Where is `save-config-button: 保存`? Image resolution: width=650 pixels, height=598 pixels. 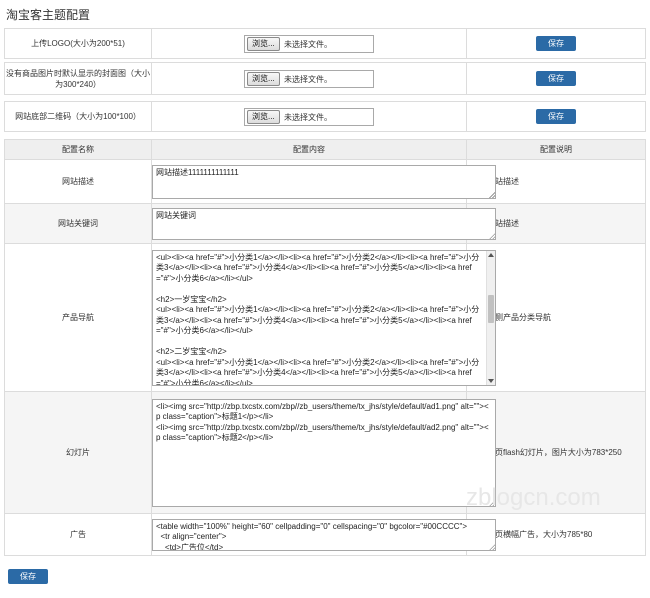
save-config-button: 保存 is located at coordinates (28, 576).